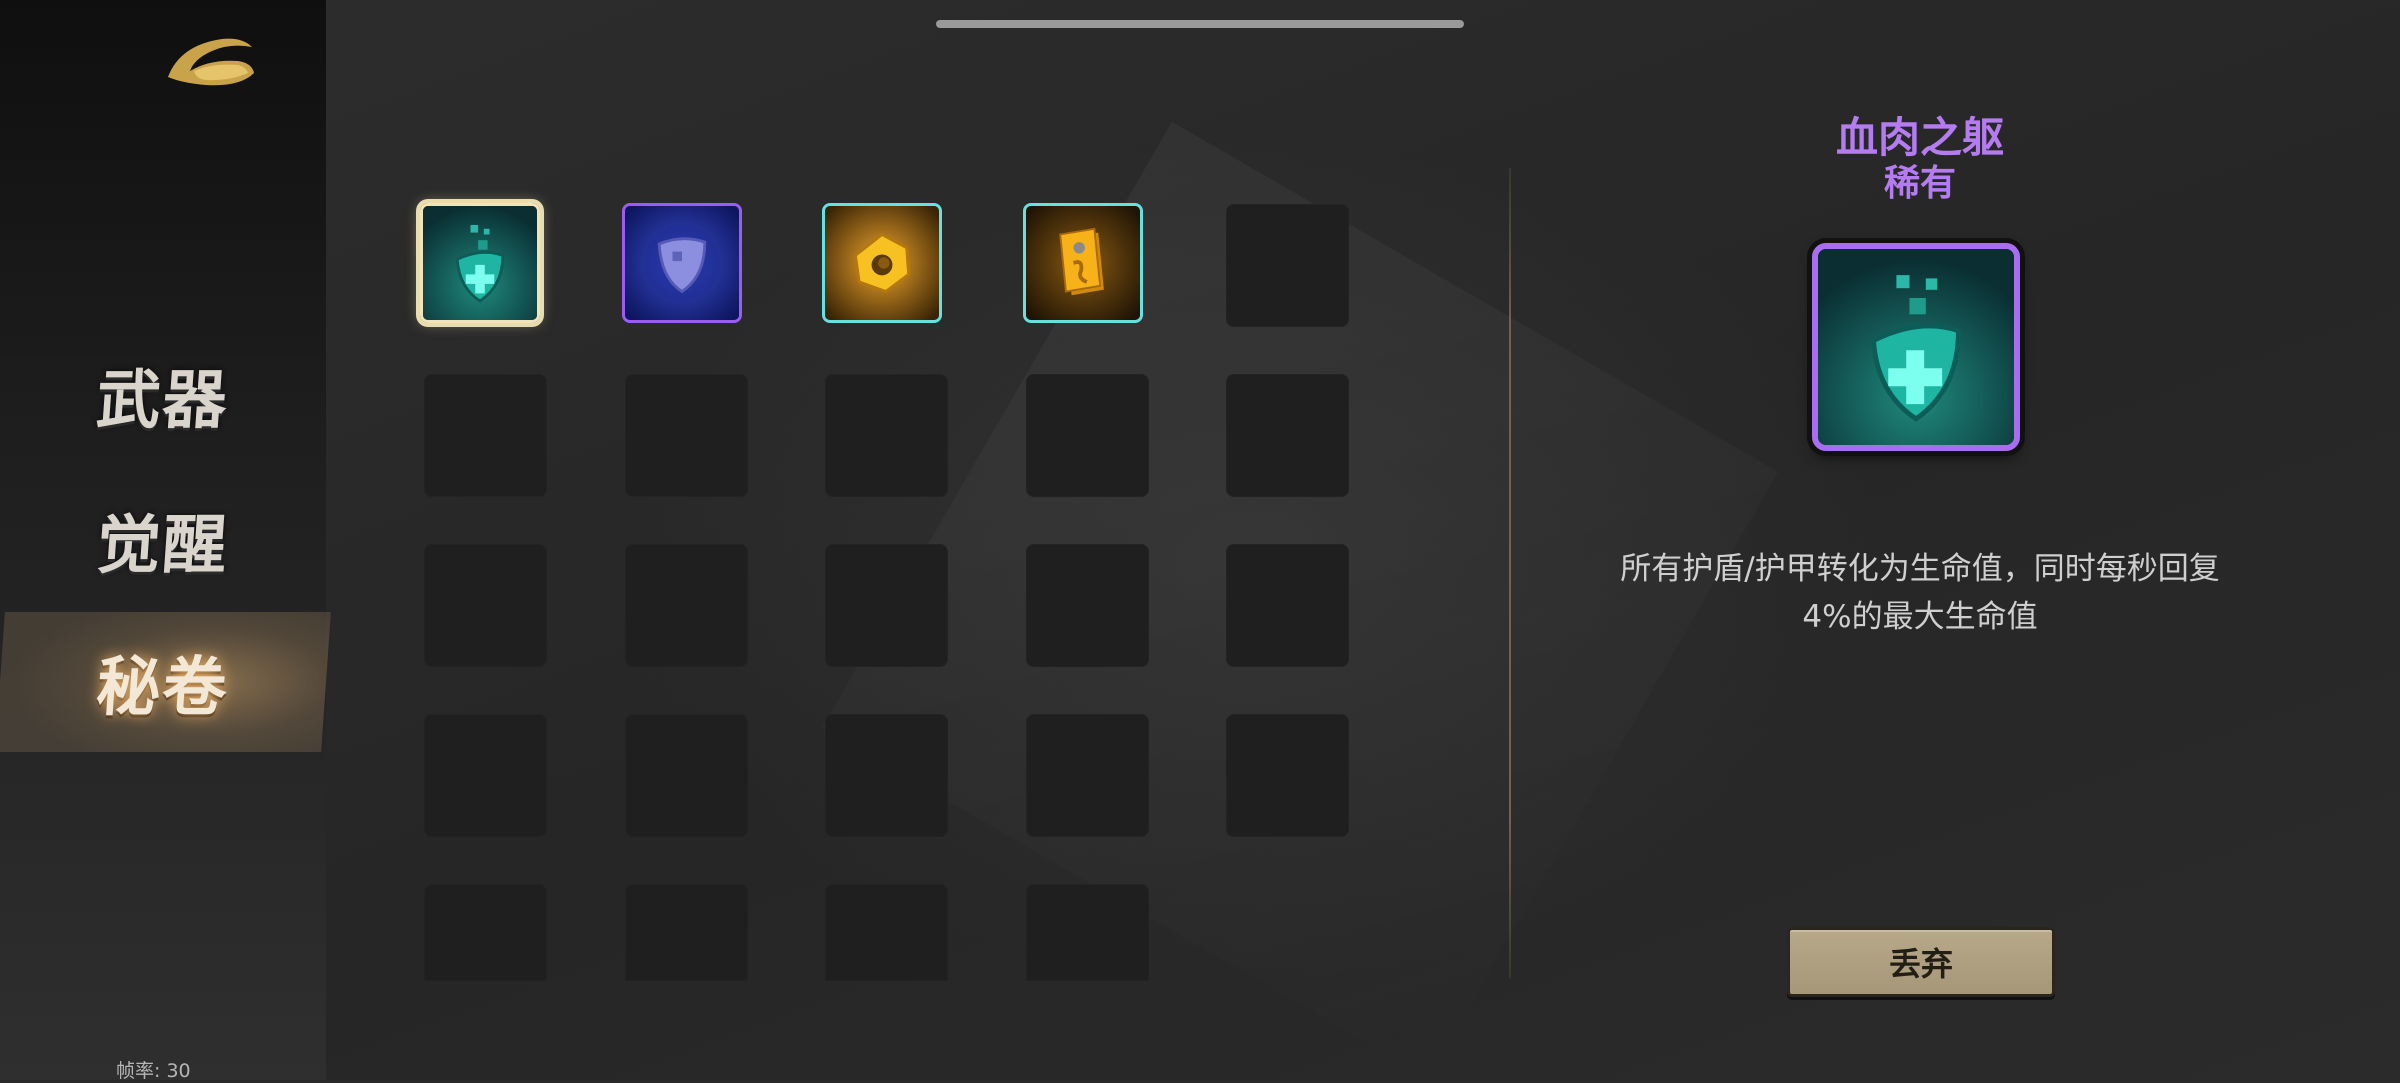 The height and width of the screenshot is (1083, 2400). I want to click on golden-scroll-icon, so click(1083, 263).